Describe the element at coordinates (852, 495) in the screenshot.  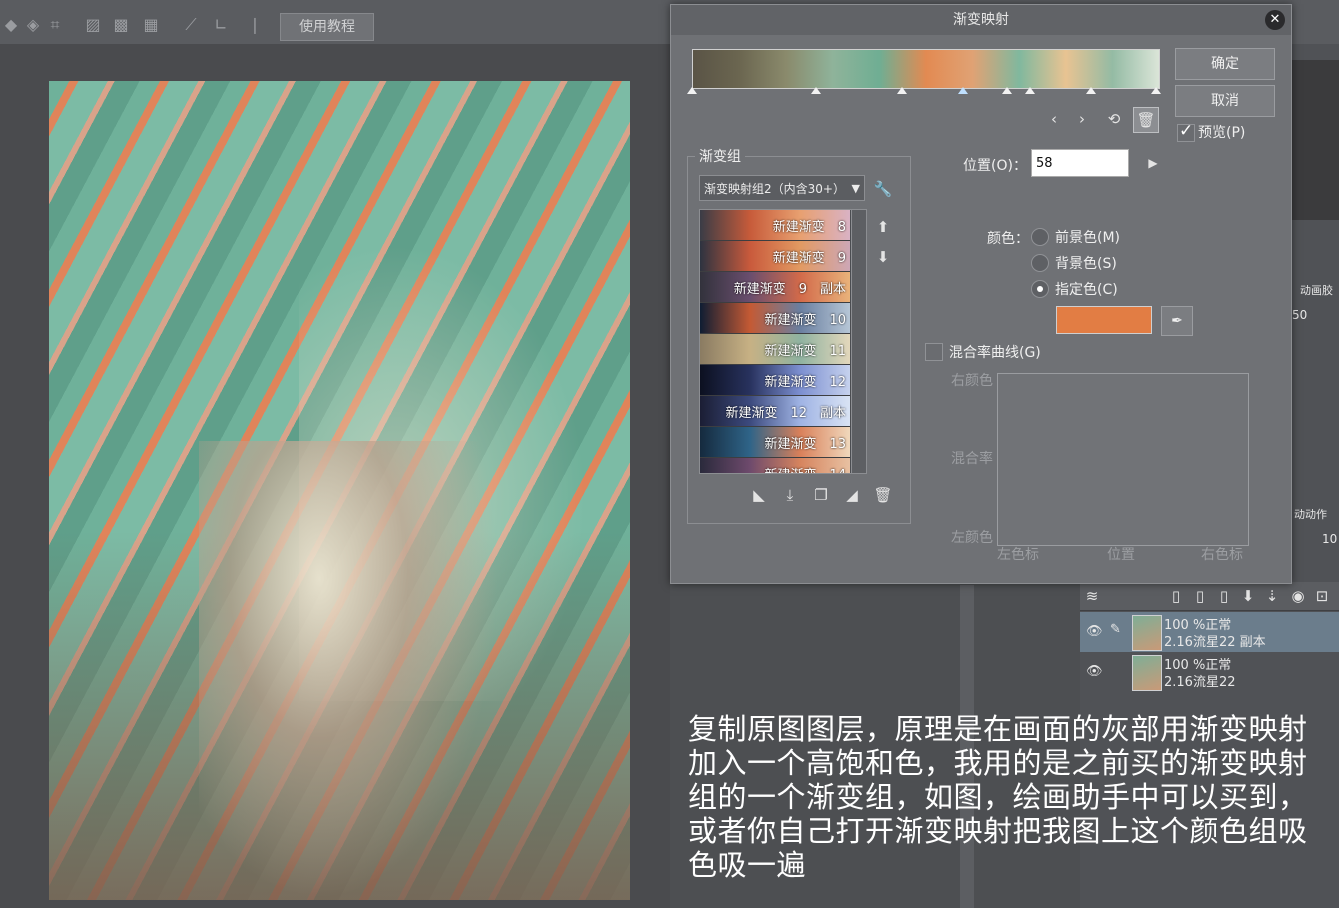
I see `new-set-icon: ◢` at that location.